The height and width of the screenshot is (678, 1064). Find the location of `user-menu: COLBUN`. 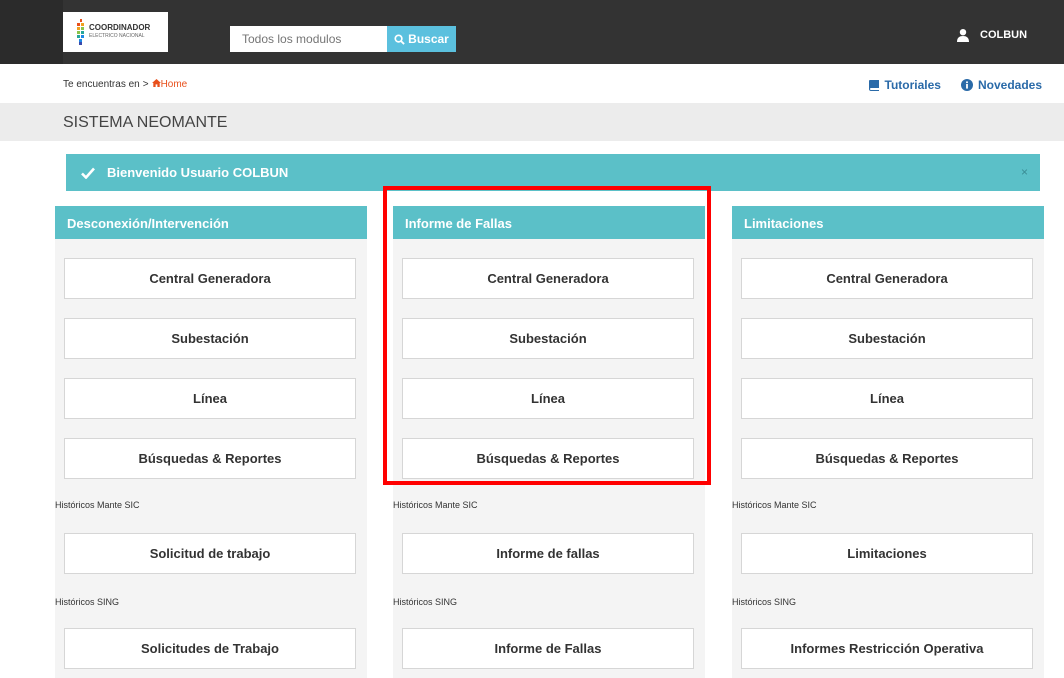

user-menu: COLBUN is located at coordinates (991, 35).